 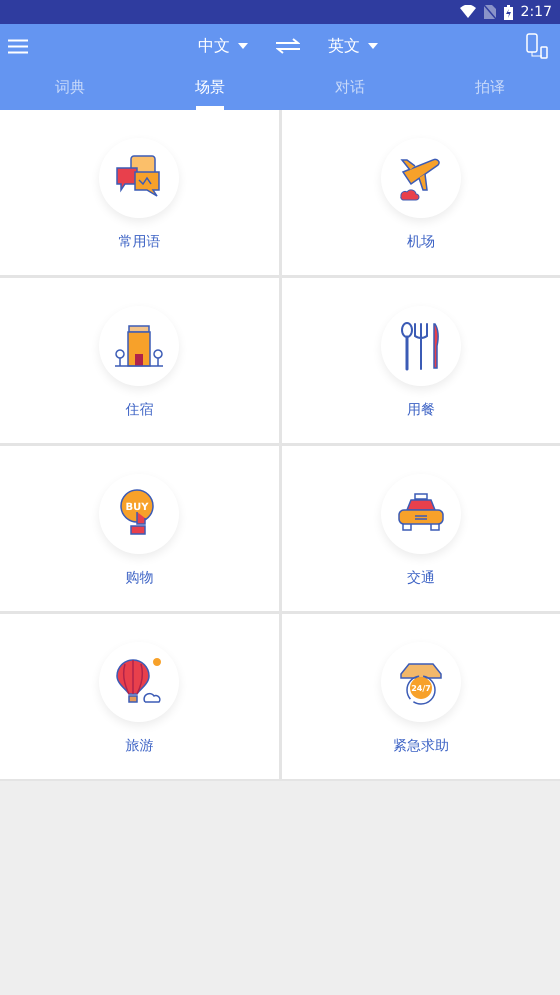 What do you see at coordinates (139, 578) in the screenshot?
I see `scene-label: 购物` at bounding box center [139, 578].